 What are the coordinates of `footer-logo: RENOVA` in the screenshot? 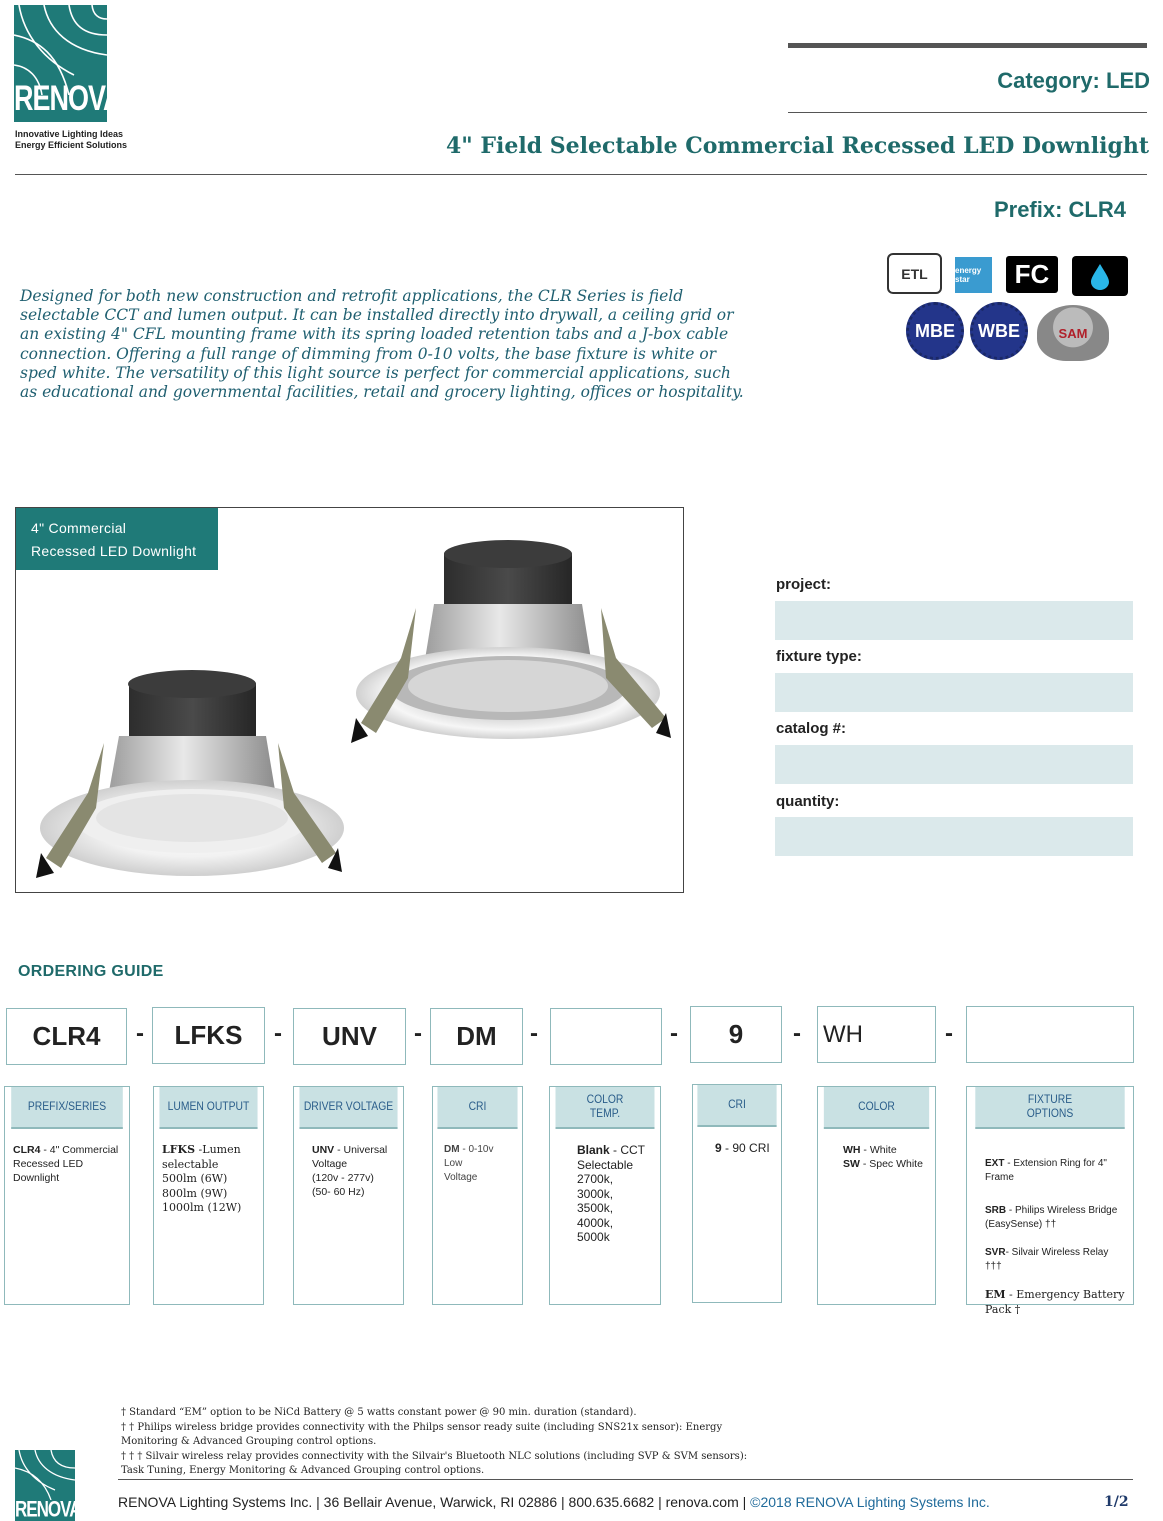 It's located at (45, 1485).